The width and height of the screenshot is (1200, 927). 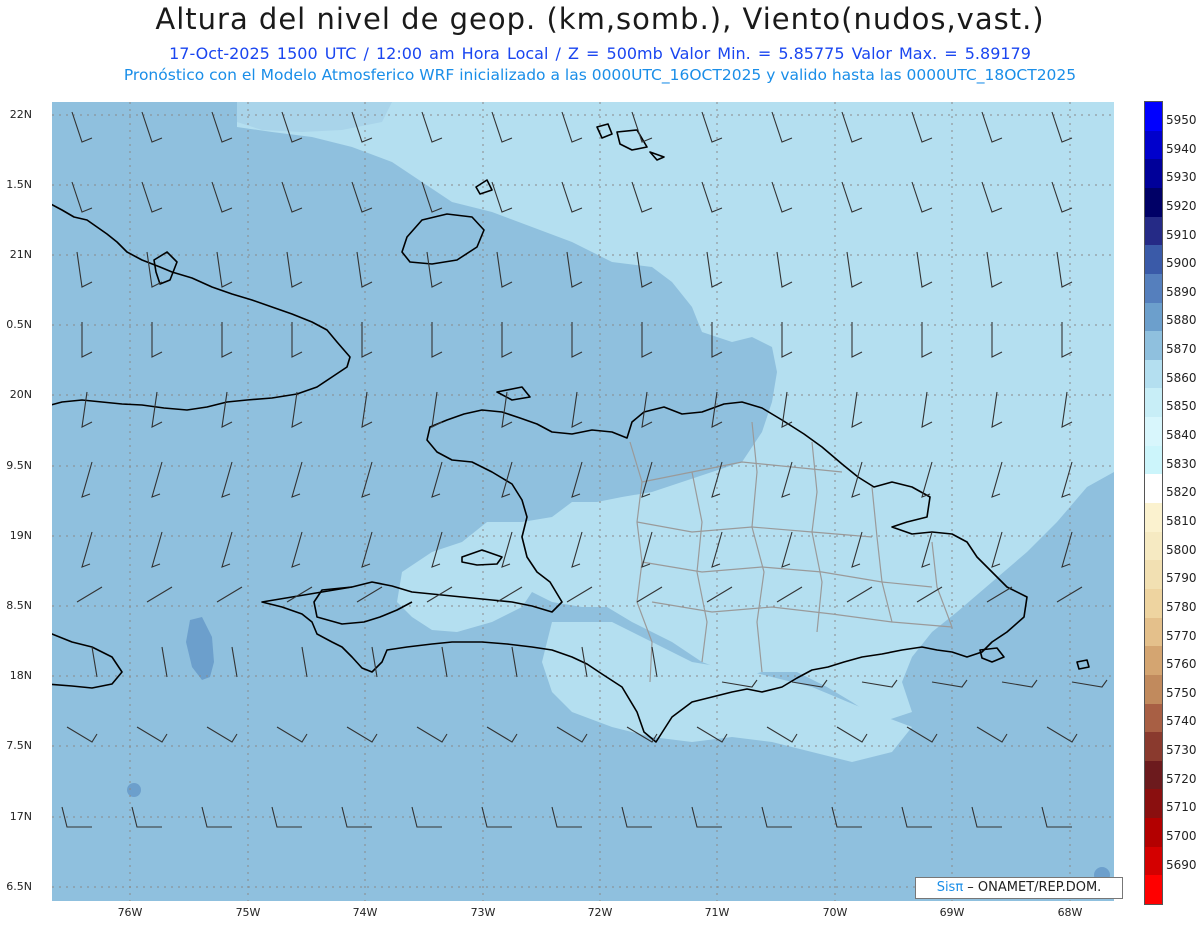 What do you see at coordinates (1181, 119) in the screenshot?
I see `colorbar-label: 5950` at bounding box center [1181, 119].